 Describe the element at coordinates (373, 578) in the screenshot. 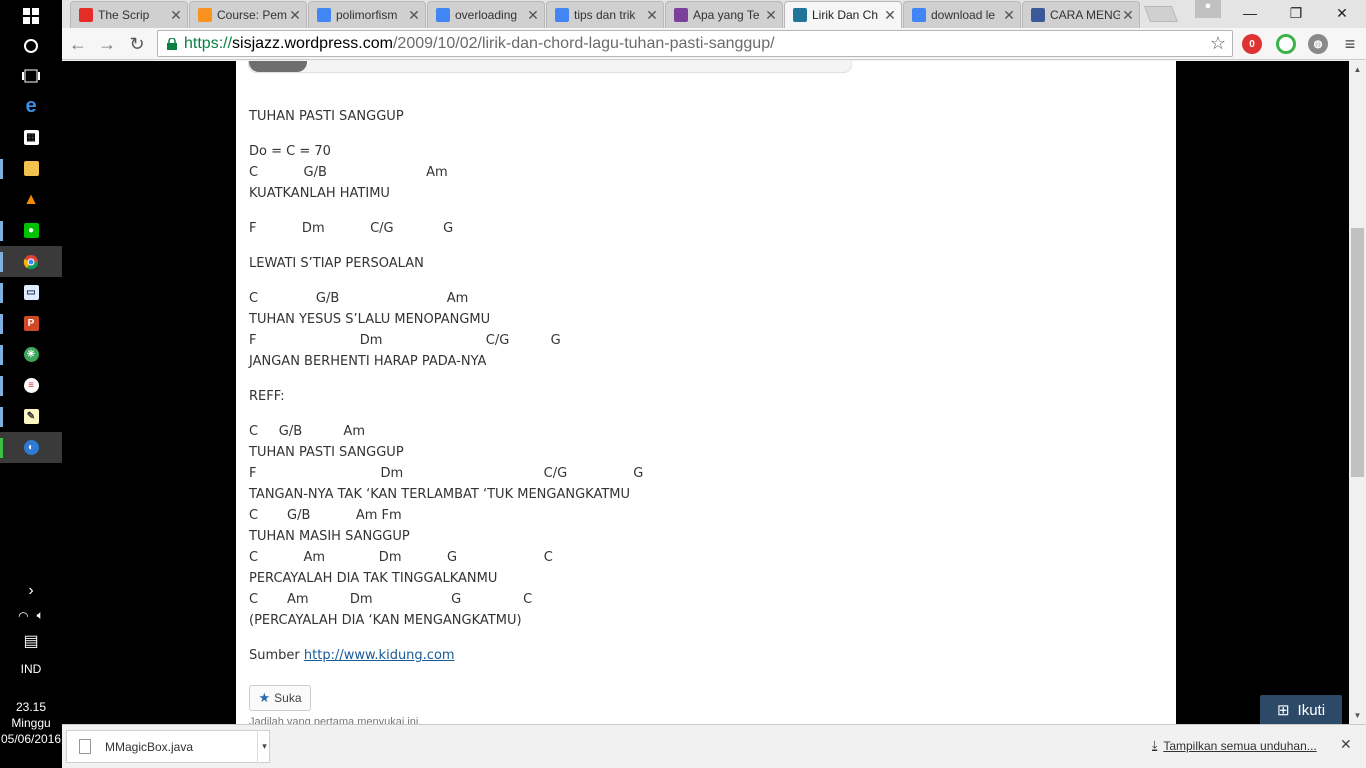

I see `lyric-line: PERCAYALAH DIA TAK TINGGALKANMU` at that location.